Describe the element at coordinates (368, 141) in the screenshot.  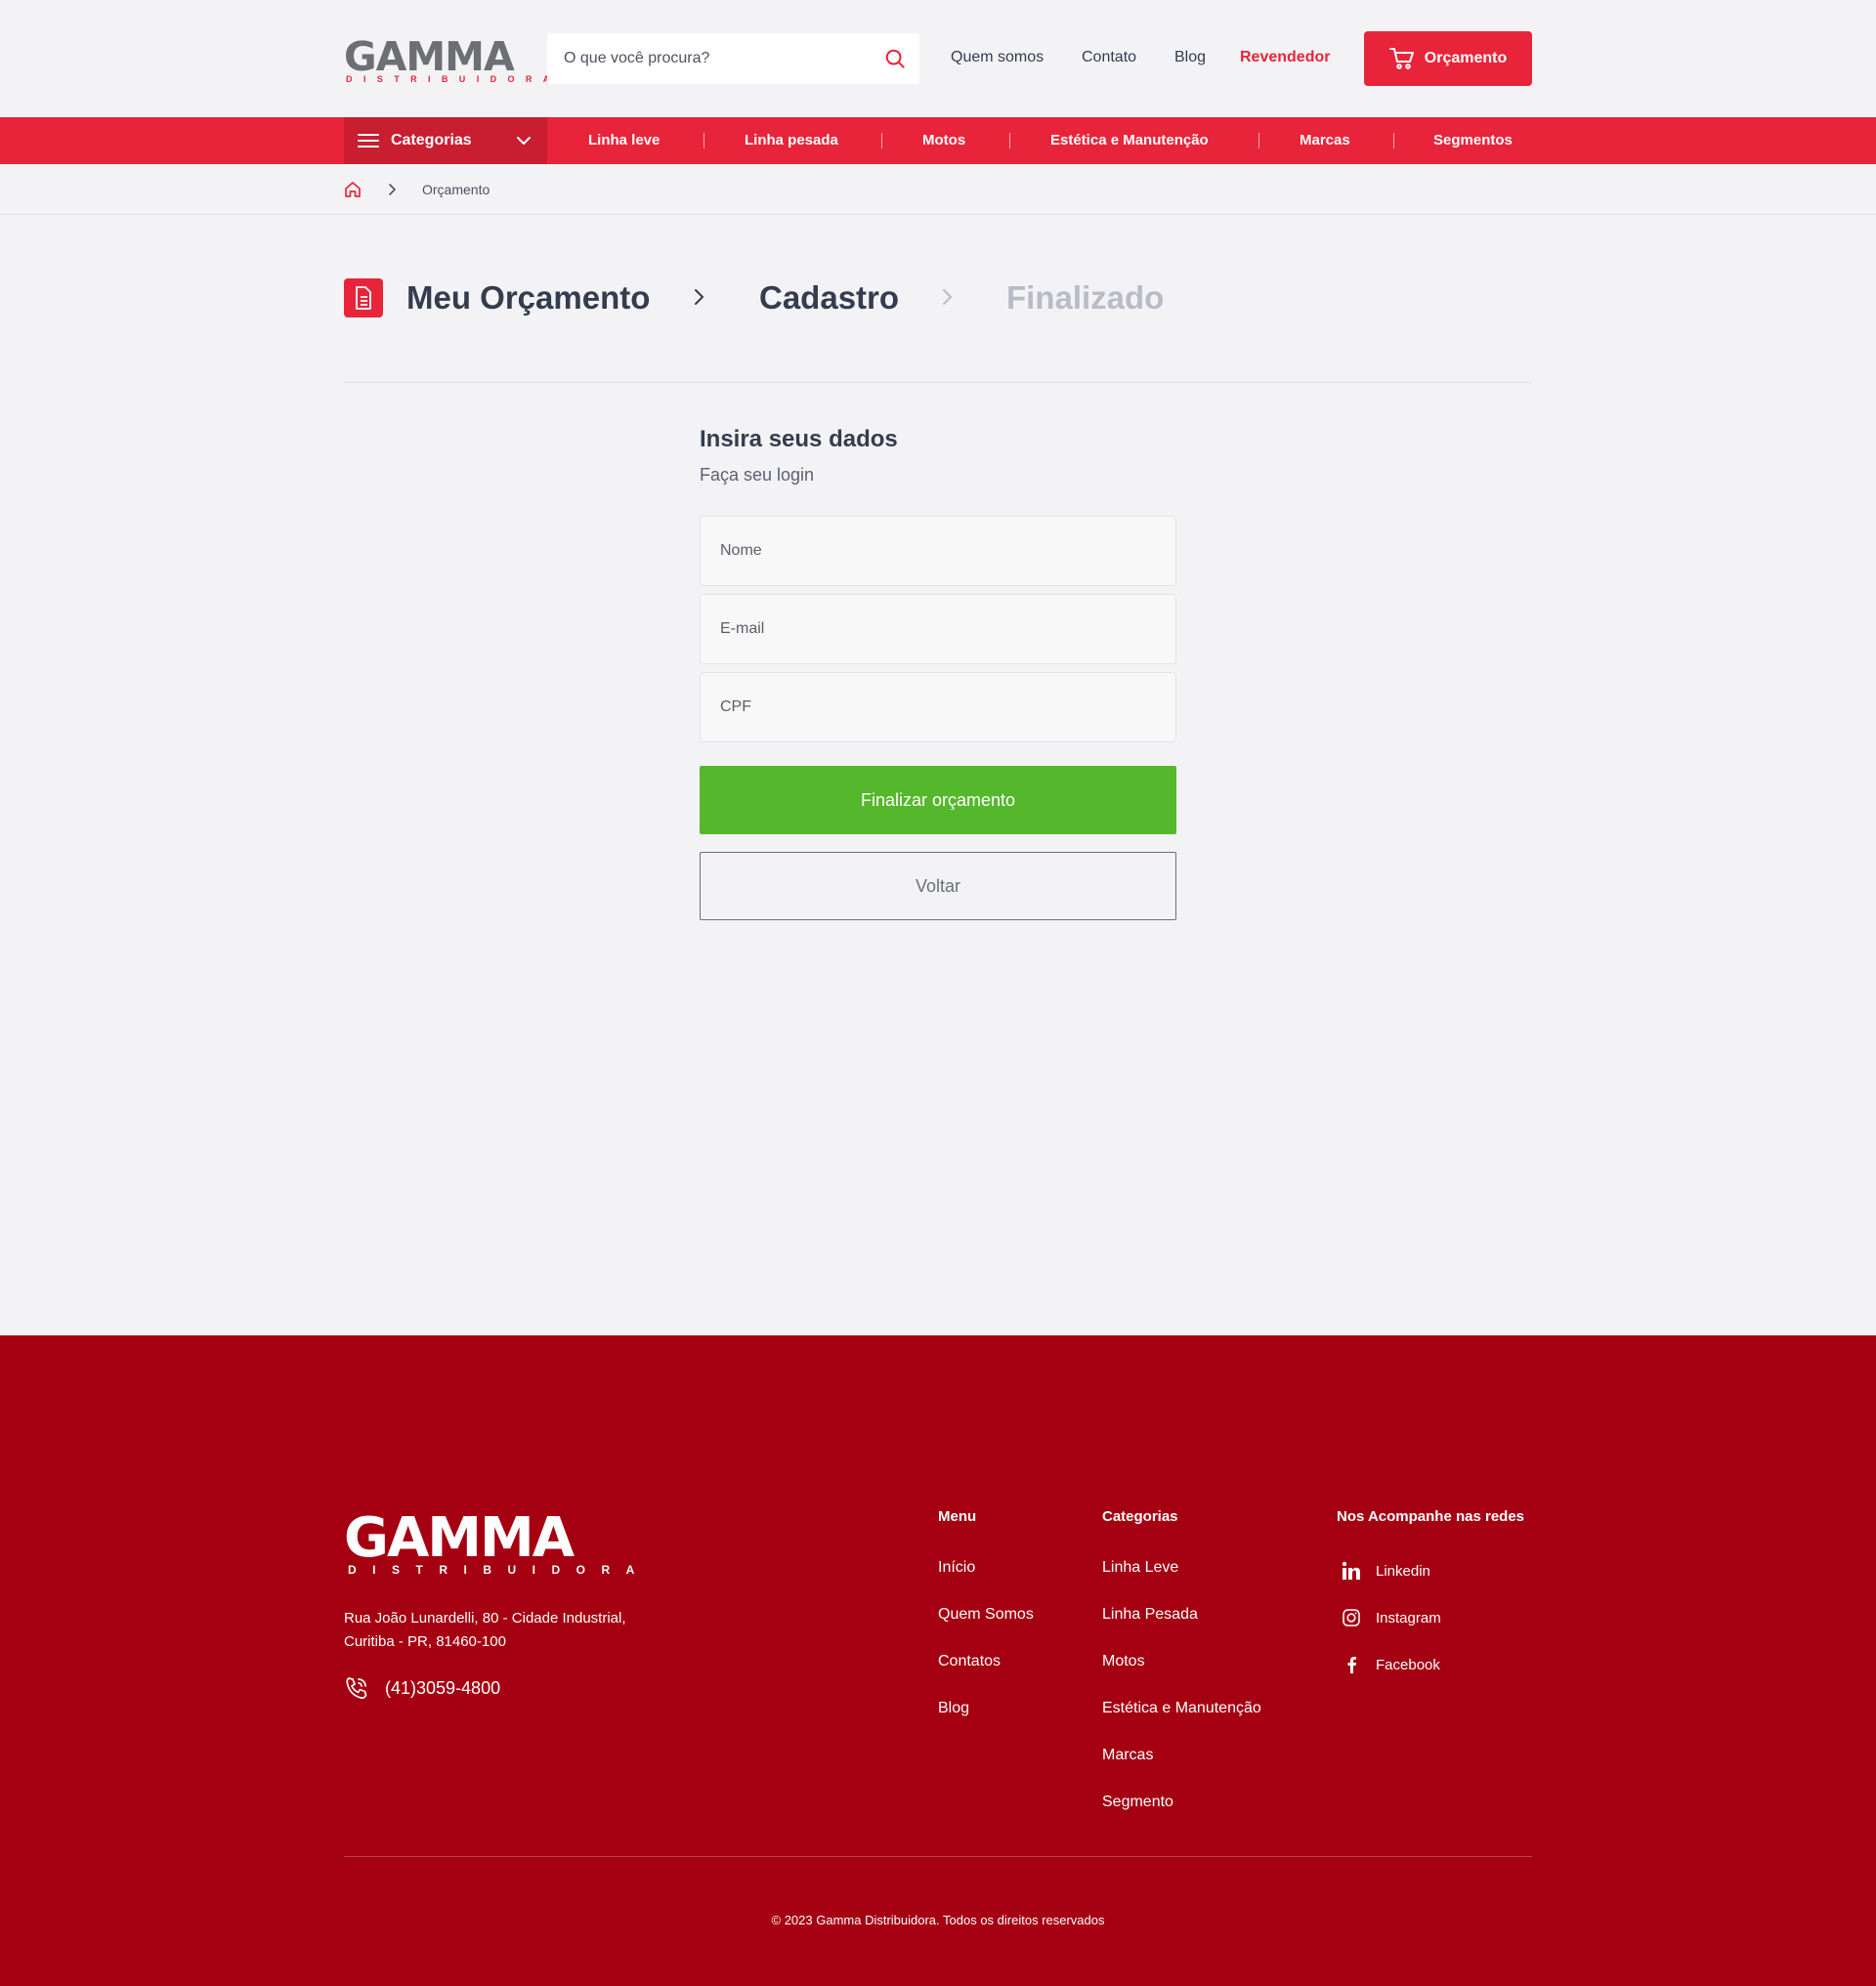
I see `menu-icon` at that location.